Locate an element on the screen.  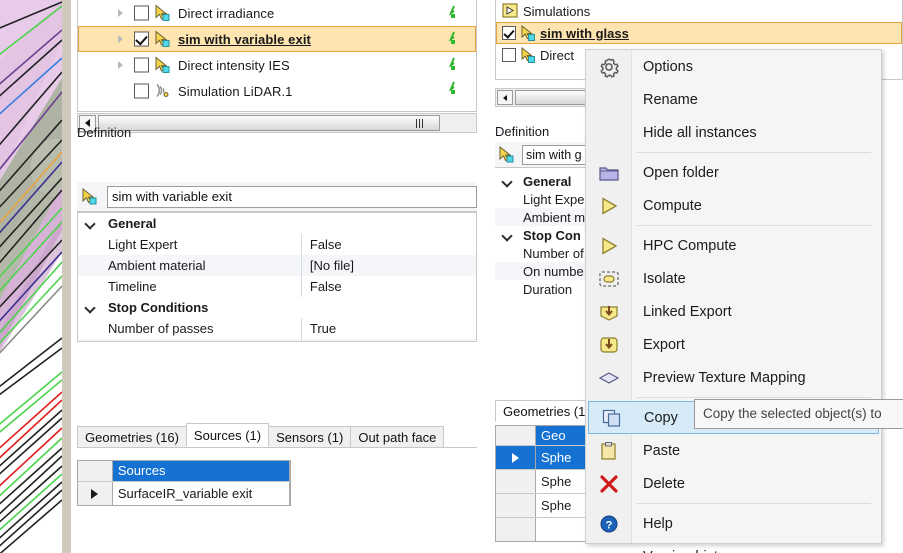
3d-viewport is located at coordinates (31, 276).